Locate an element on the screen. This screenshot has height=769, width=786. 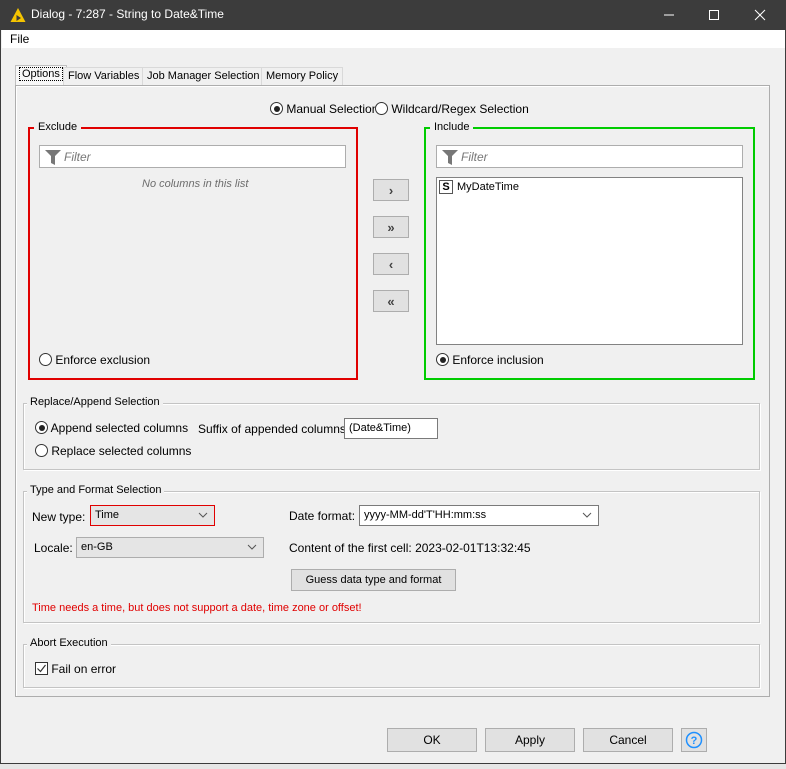
string-type-icon: S is located at coordinates (446, 187).